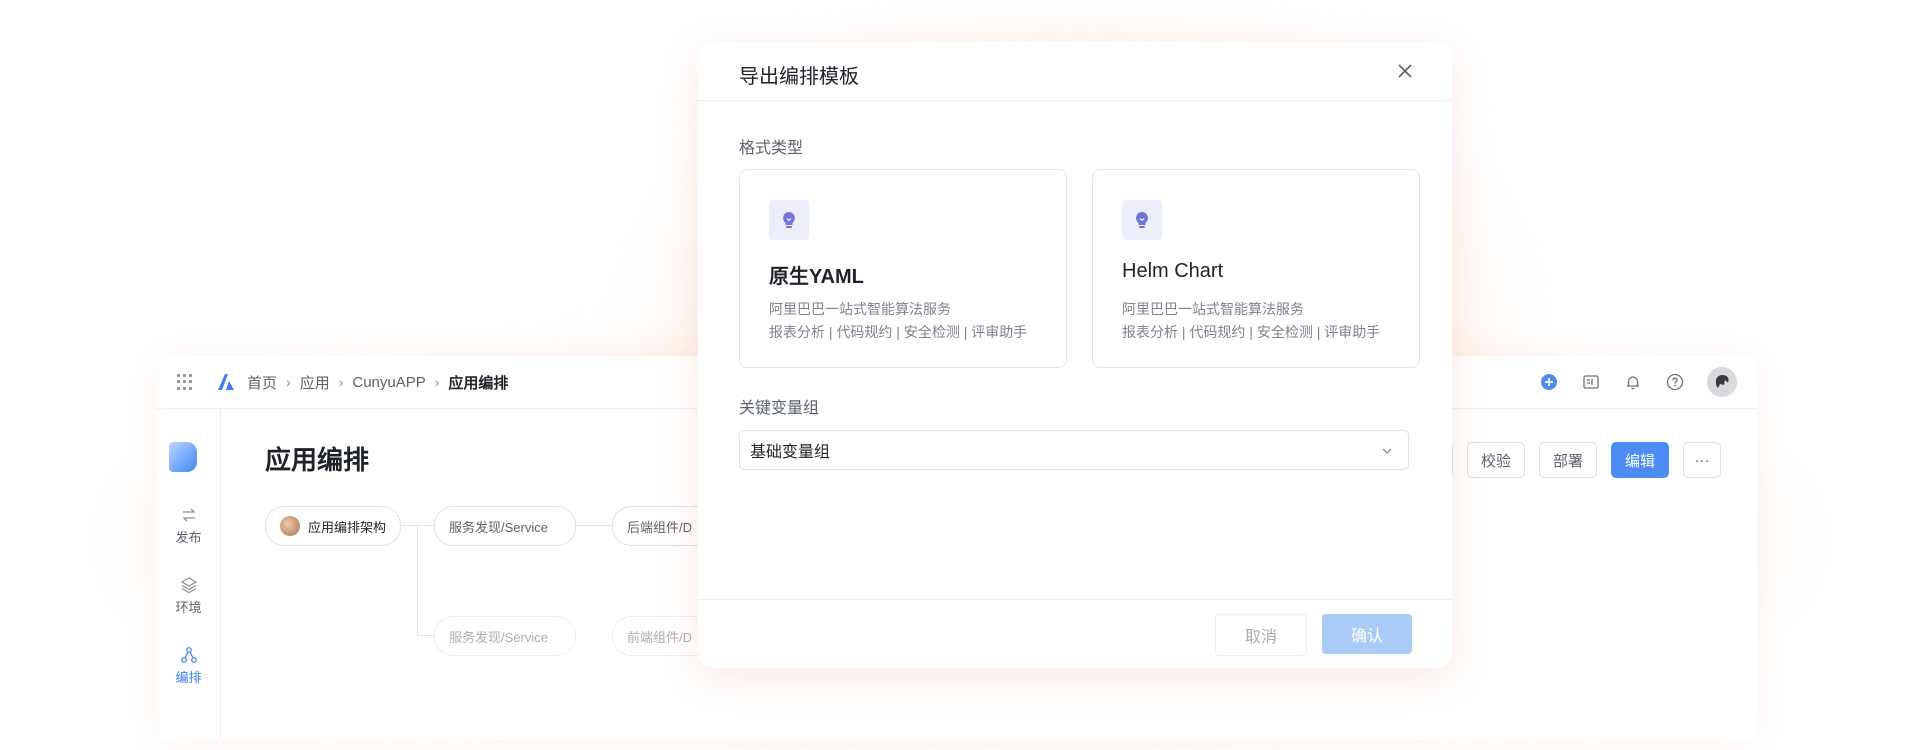 The height and width of the screenshot is (750, 1912). I want to click on node-label: 后端组件/D, so click(660, 527).